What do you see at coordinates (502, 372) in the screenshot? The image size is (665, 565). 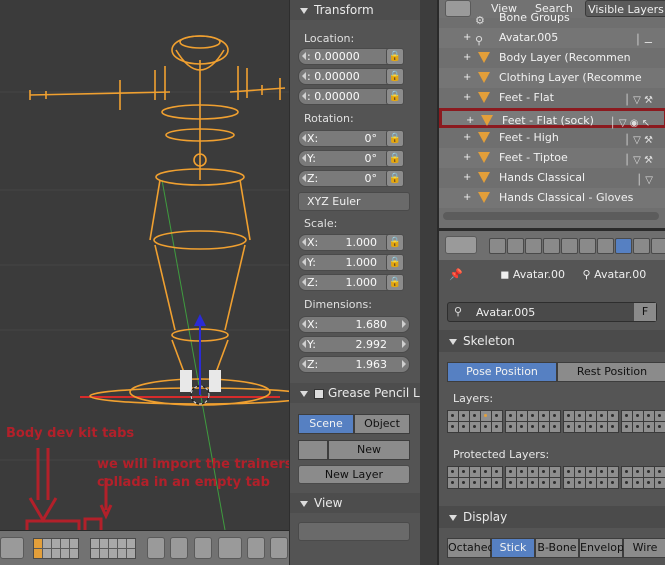 I see `pose-position-button: Pose Position` at bounding box center [502, 372].